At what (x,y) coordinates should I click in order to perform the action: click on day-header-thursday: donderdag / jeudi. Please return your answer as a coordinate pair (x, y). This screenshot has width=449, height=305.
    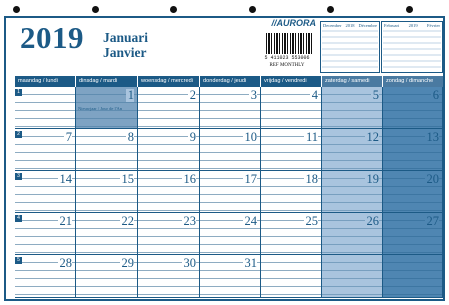
    Looking at the image, I should click on (230, 81).